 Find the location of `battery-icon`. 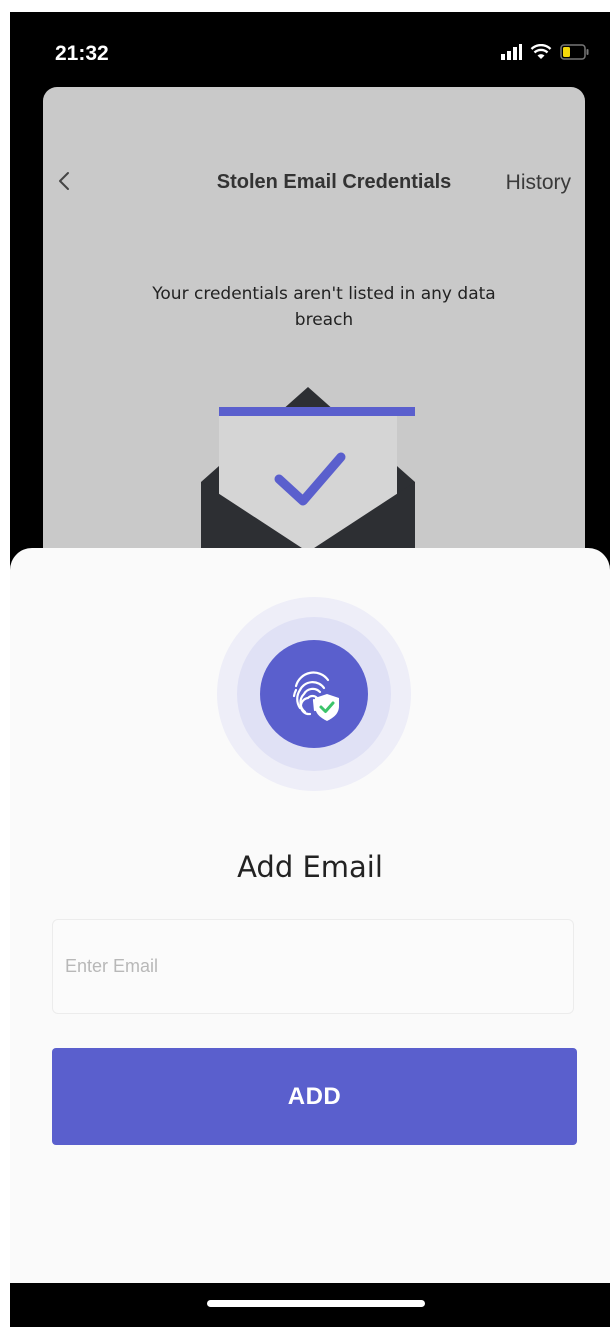

battery-icon is located at coordinates (574, 52).